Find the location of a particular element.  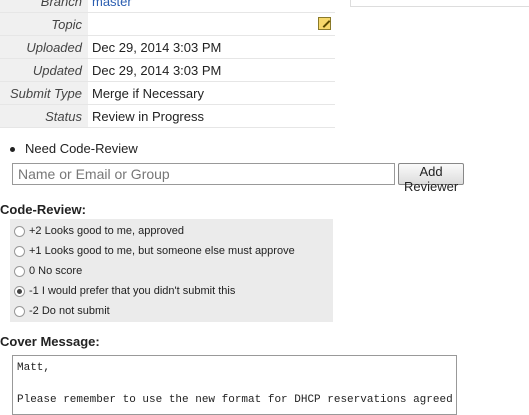

bullet-icon is located at coordinates (12, 150).